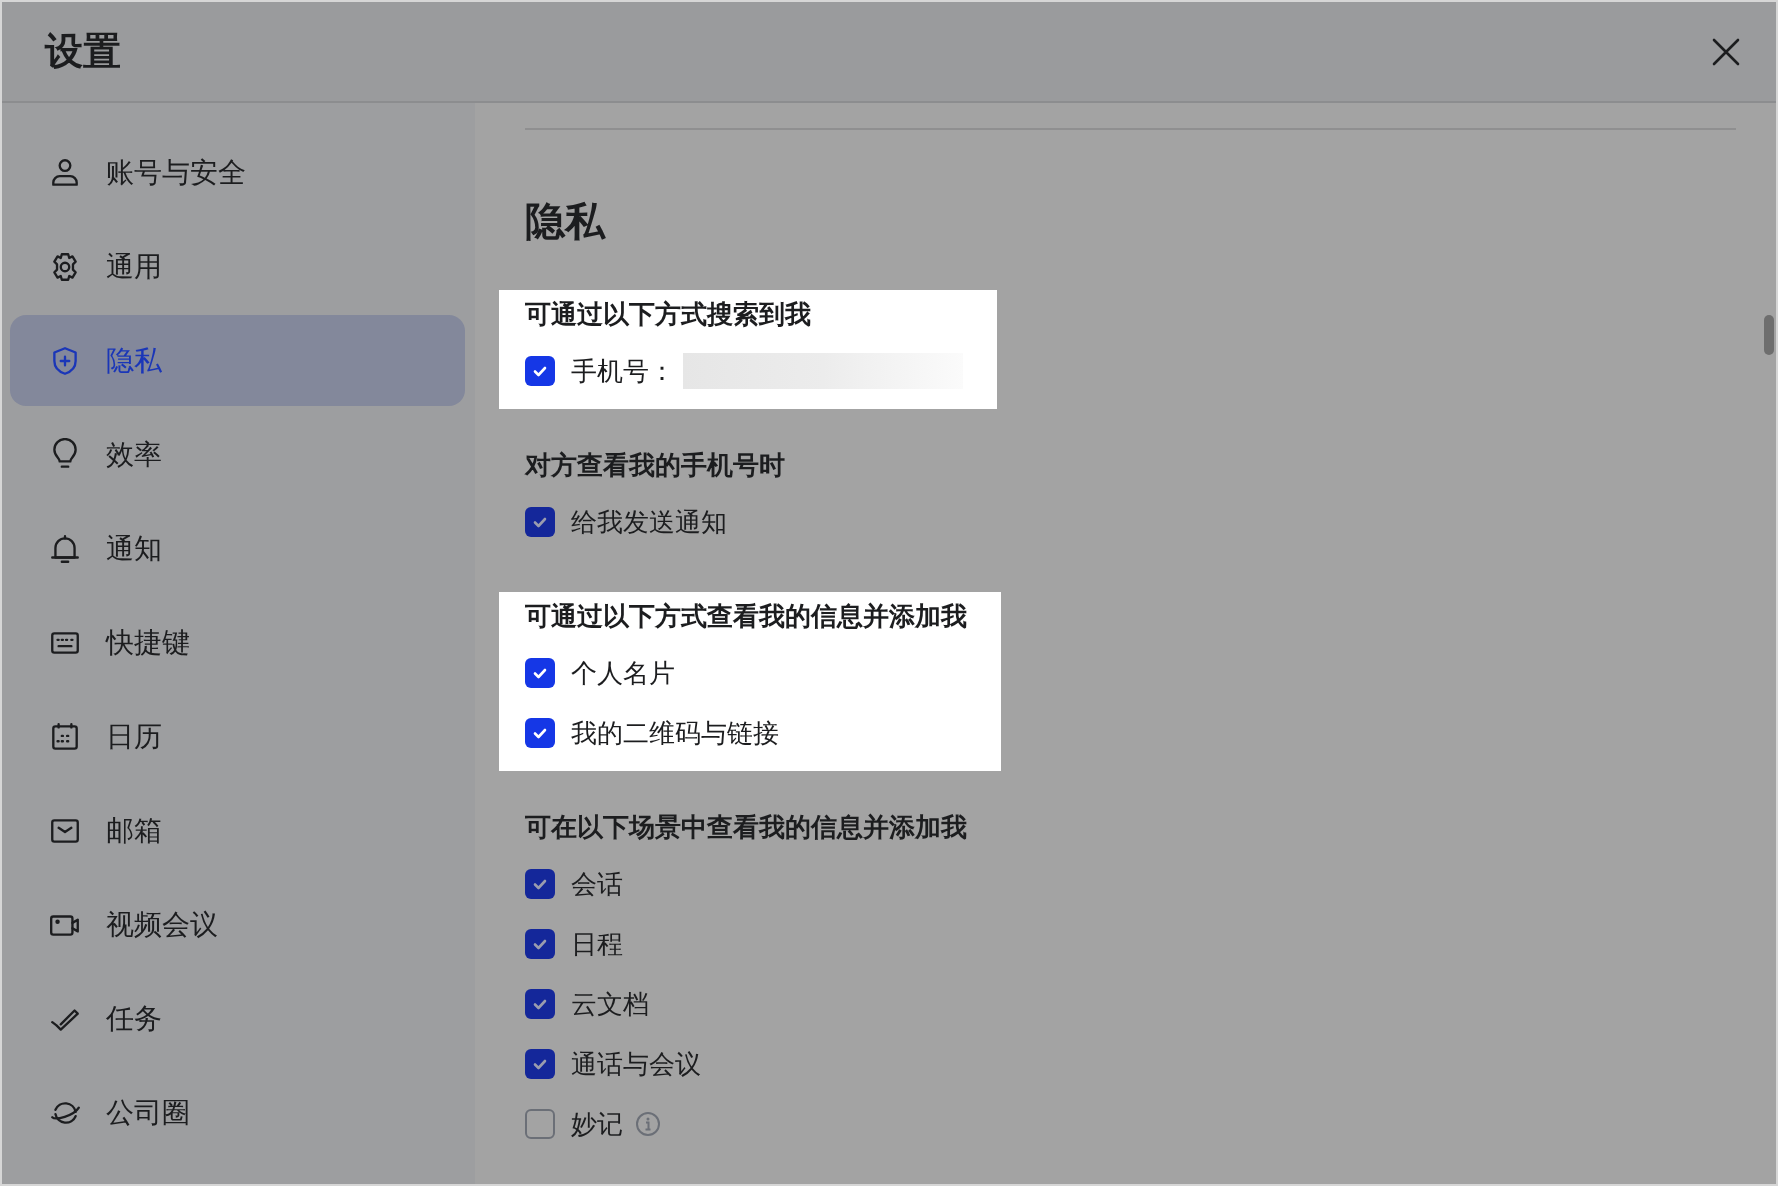 This screenshot has height=1186, width=1778. Describe the element at coordinates (237, 736) in the screenshot. I see `sidebar-item: 日历` at that location.